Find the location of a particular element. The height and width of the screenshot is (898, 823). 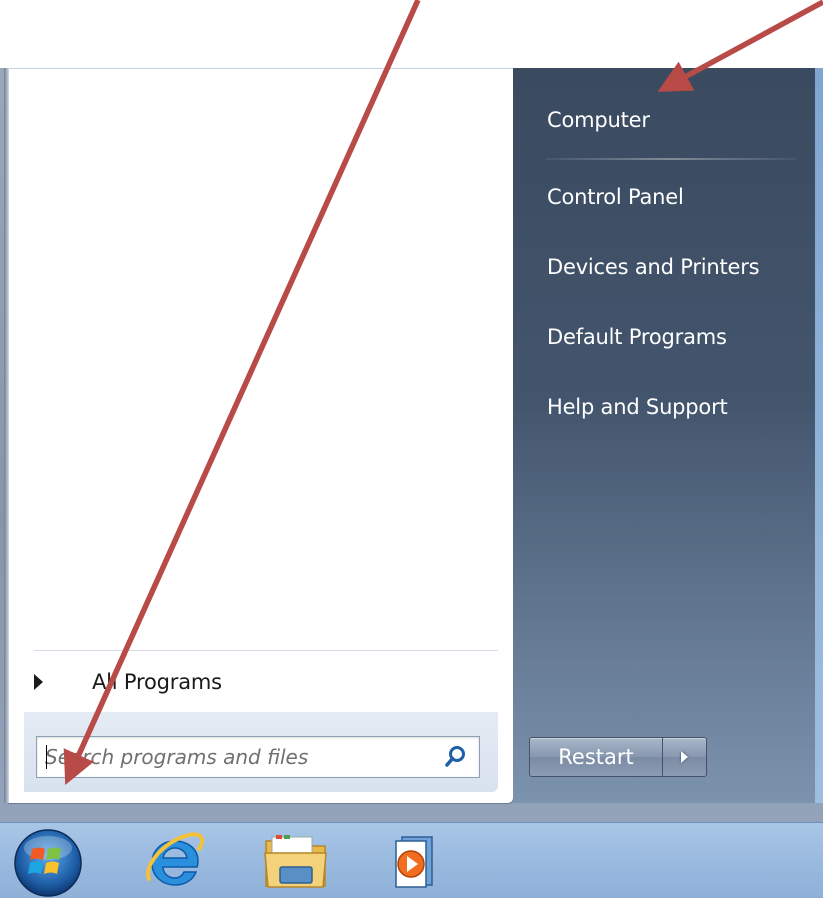

right-item-label: Computer is located at coordinates (598, 120).